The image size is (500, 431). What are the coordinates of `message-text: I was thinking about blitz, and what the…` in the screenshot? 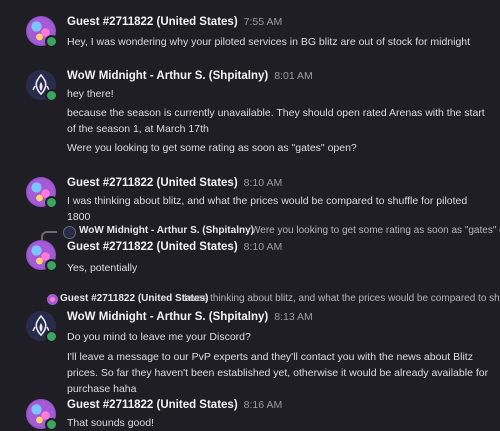 It's located at (267, 209).